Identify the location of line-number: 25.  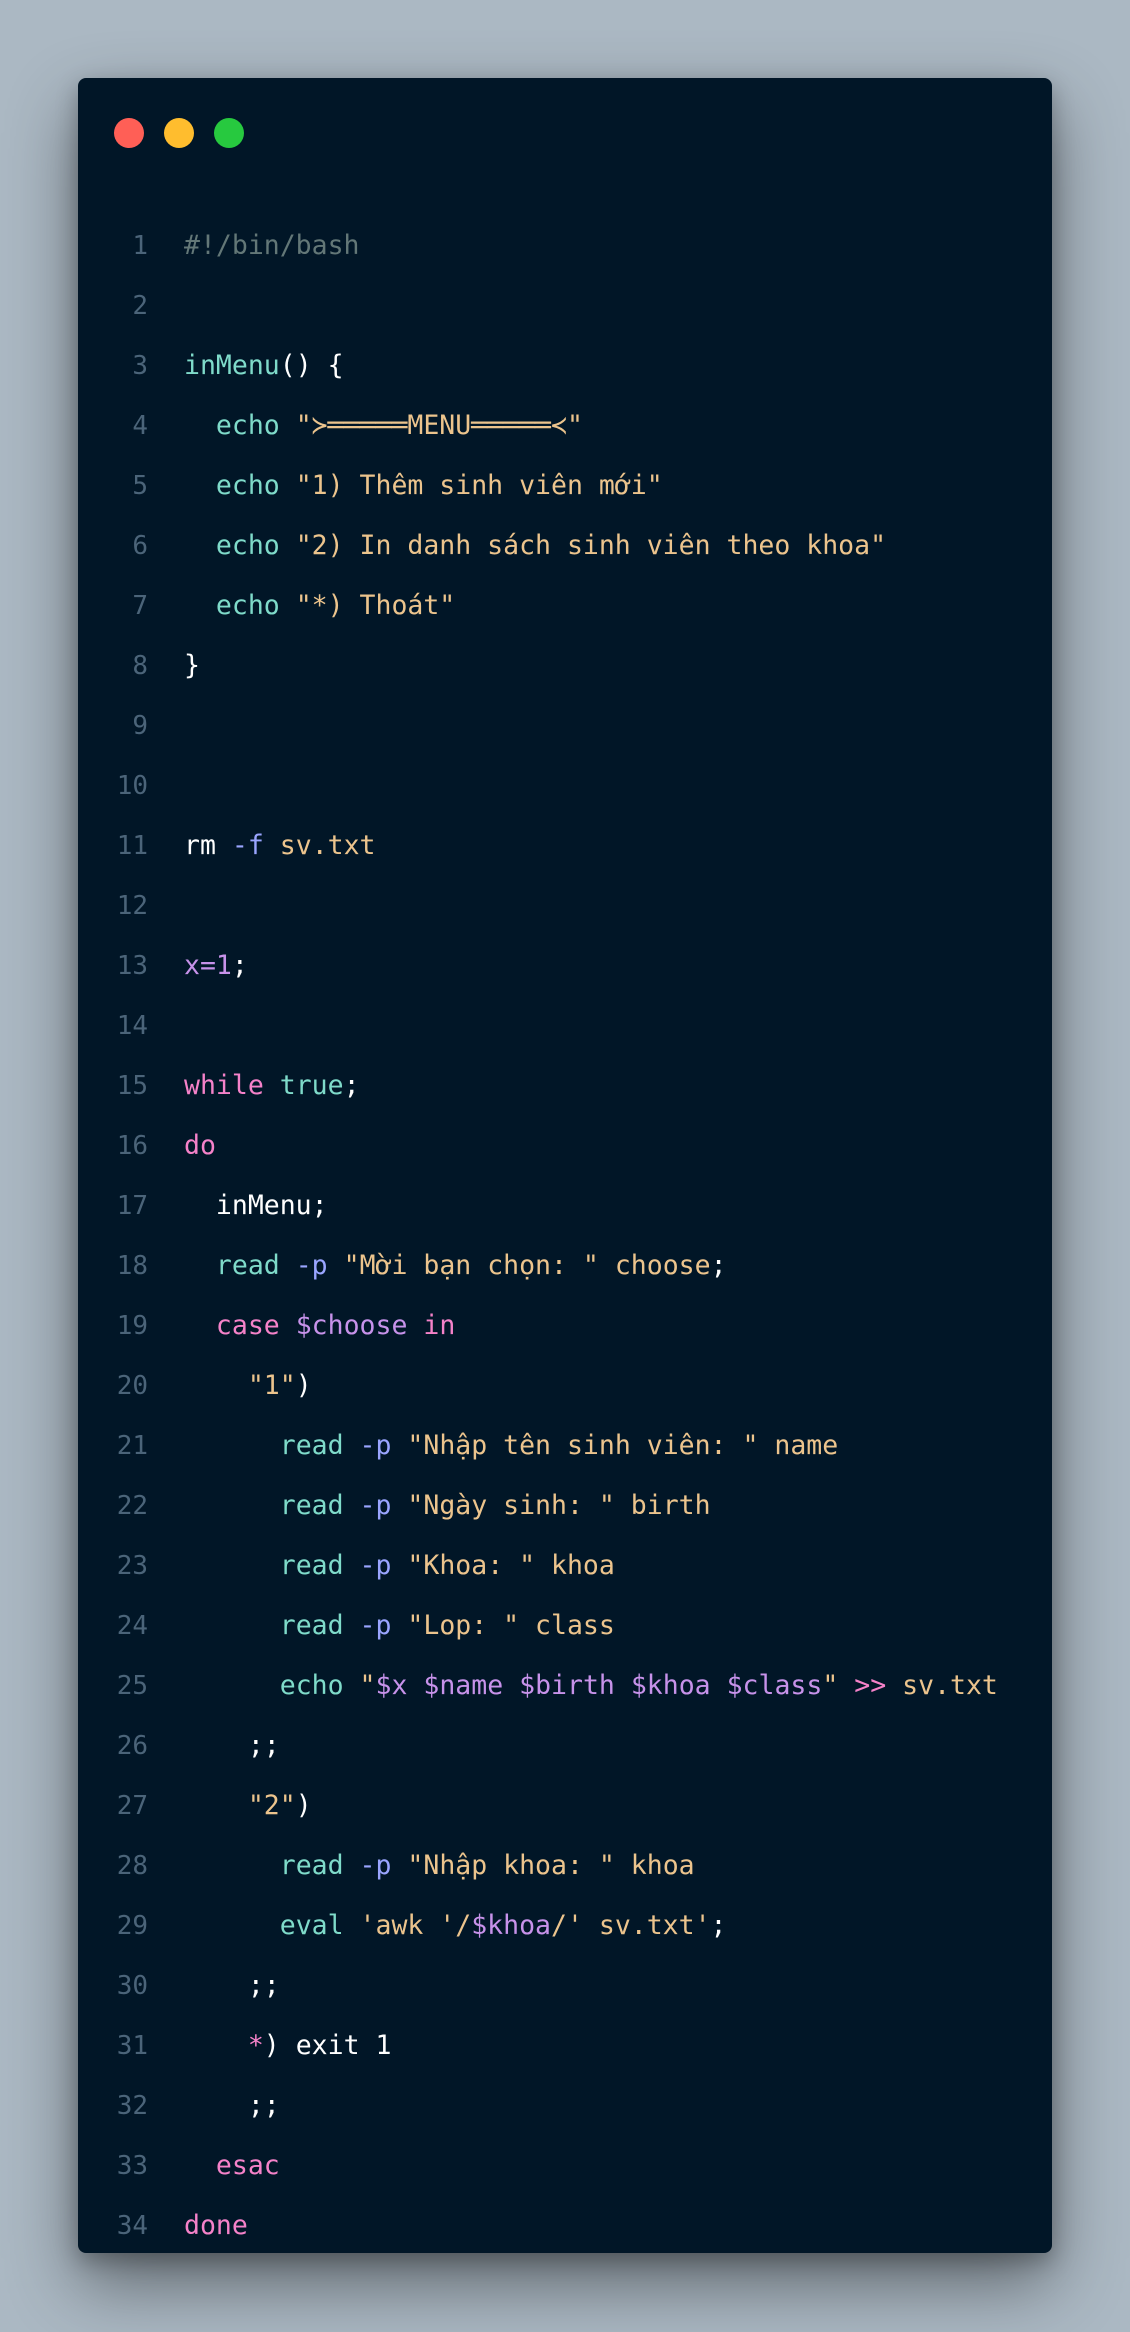
(132, 1686).